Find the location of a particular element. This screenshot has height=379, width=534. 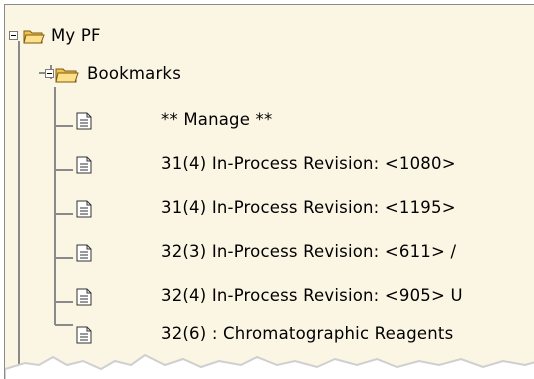

bookmark-label: 31(4) In-Process Revision: <1195> is located at coordinates (308, 207).